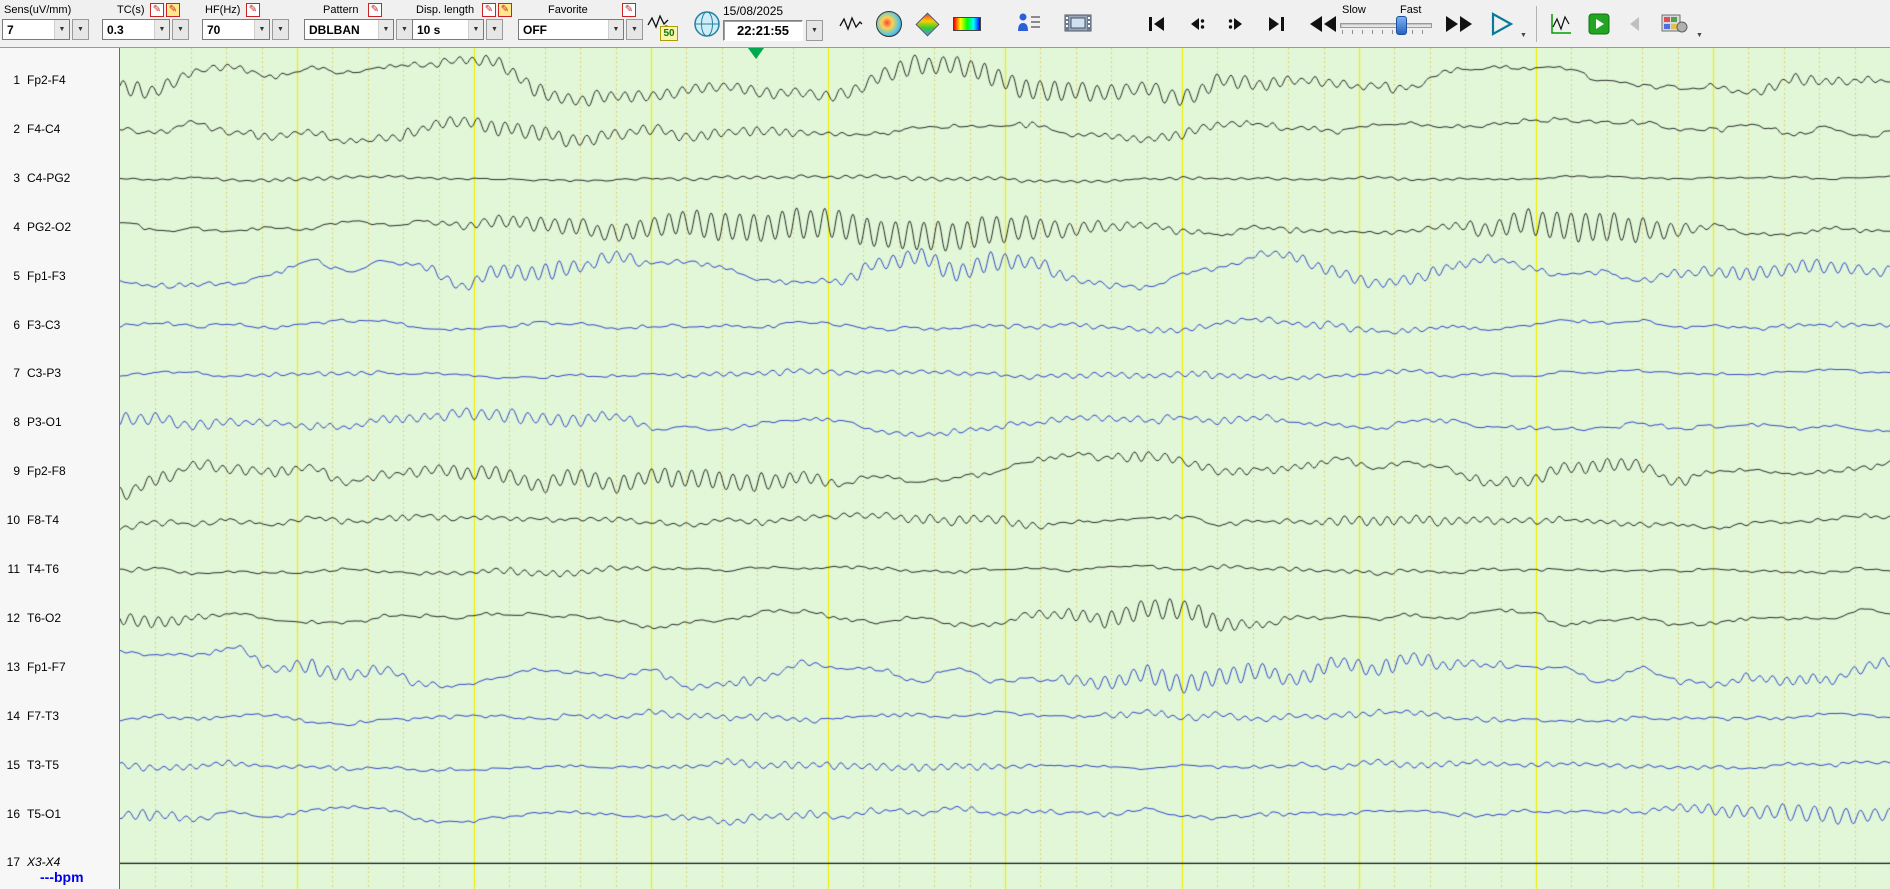  Describe the element at coordinates (889, 24) in the screenshot. I see `head-map-button` at that location.